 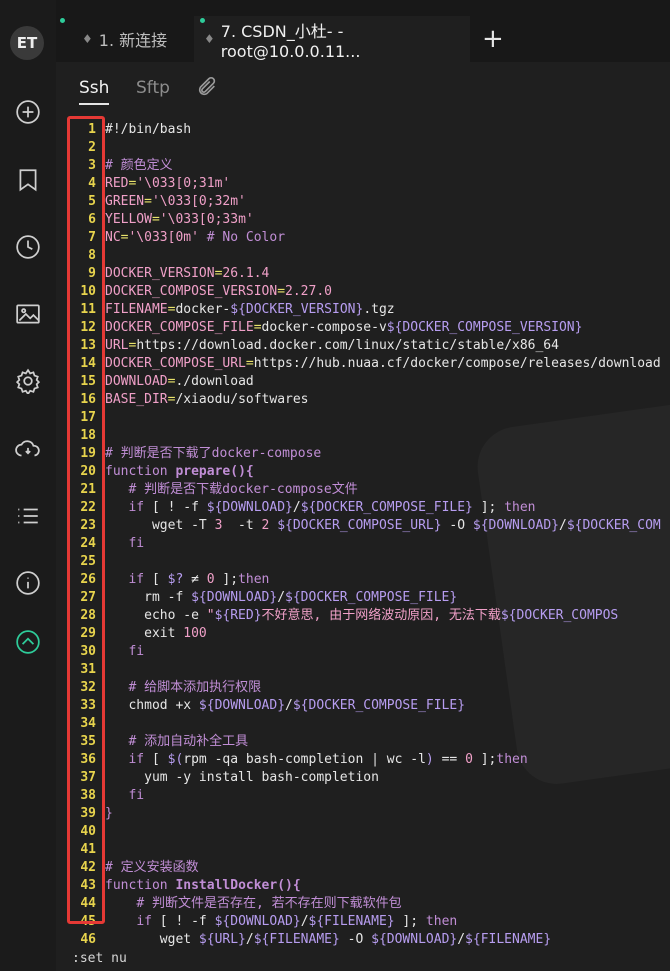 I want to click on clock-icon, so click(x=28, y=247).